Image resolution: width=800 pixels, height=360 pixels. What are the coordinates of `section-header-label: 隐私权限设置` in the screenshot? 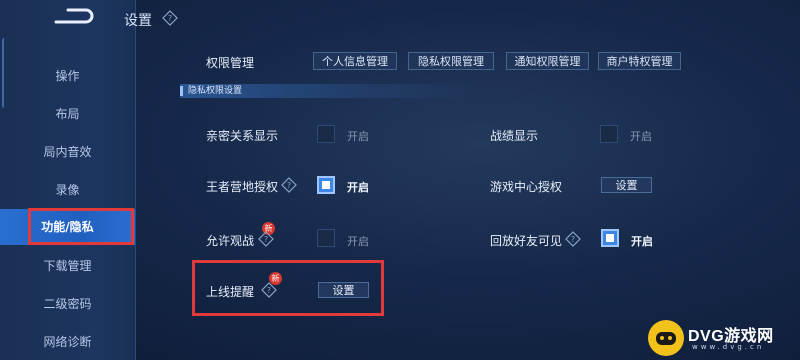 It's located at (215, 91).